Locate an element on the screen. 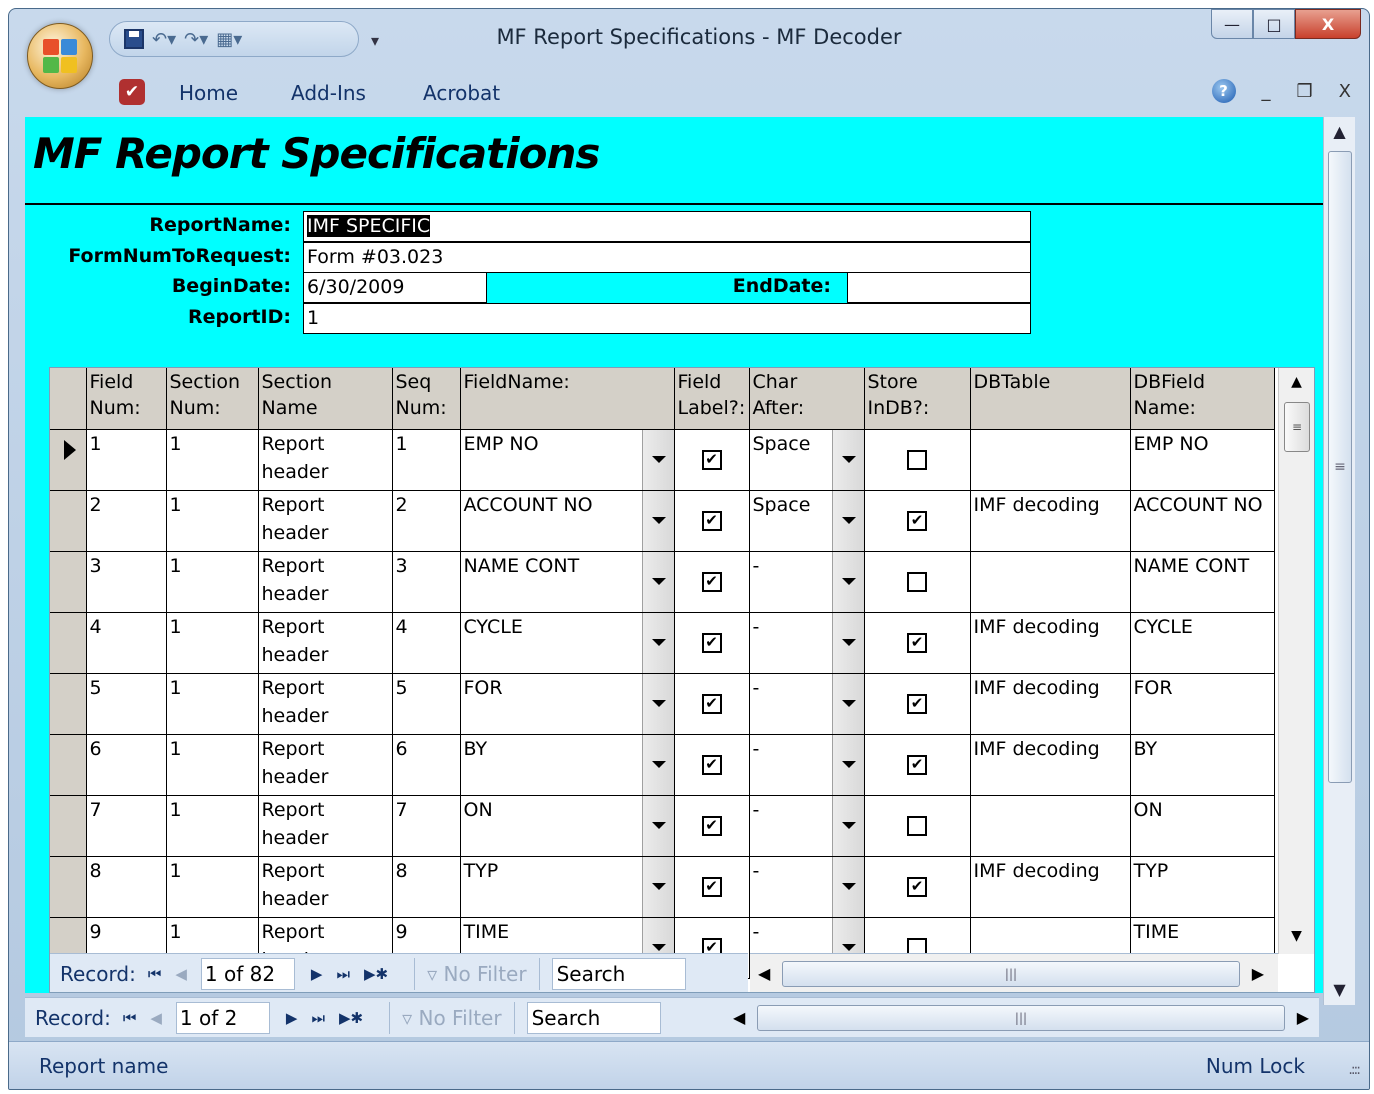 The height and width of the screenshot is (1094, 1374). tab-acrobat: Acrobat is located at coordinates (461, 93).